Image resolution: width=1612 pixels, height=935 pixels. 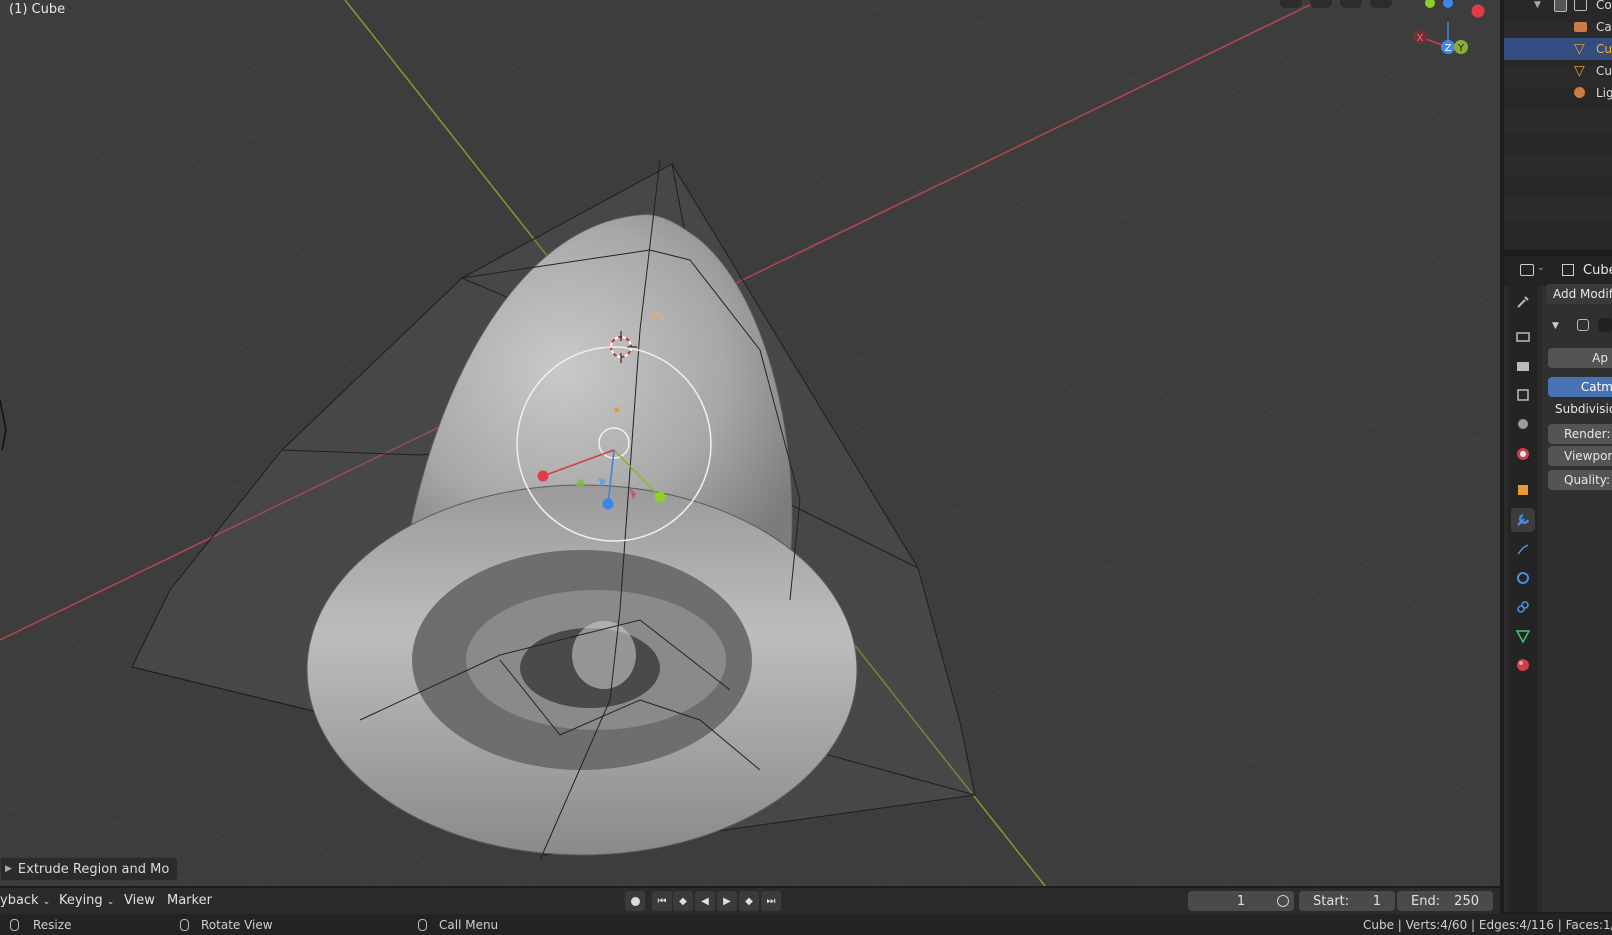 I want to click on checkbox-icon, so click(x=1560, y=6).